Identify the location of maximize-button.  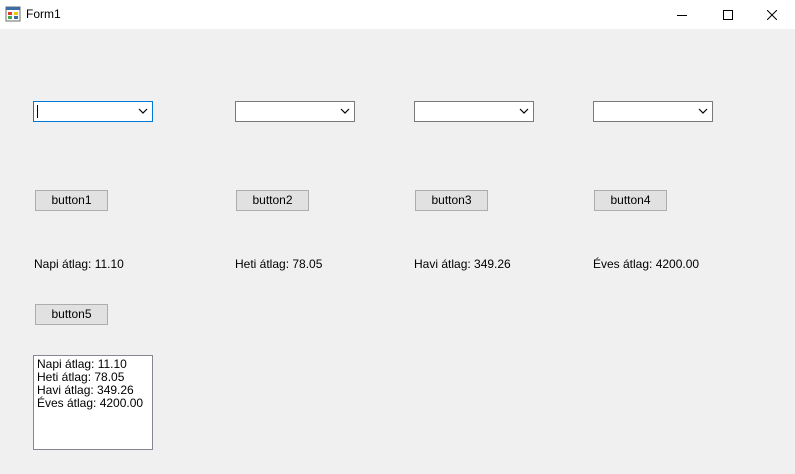
(728, 14).